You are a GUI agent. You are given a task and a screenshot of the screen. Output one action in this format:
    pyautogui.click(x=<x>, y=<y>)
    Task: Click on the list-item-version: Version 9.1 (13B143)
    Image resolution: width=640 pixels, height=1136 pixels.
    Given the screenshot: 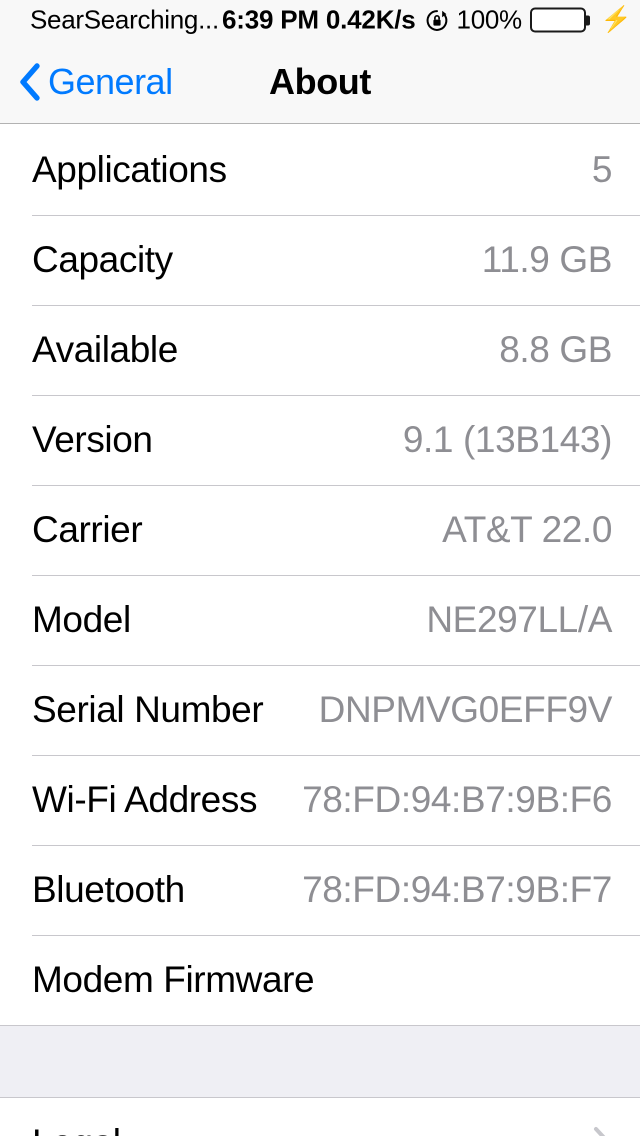 What is the action you would take?
    pyautogui.click(x=320, y=440)
    